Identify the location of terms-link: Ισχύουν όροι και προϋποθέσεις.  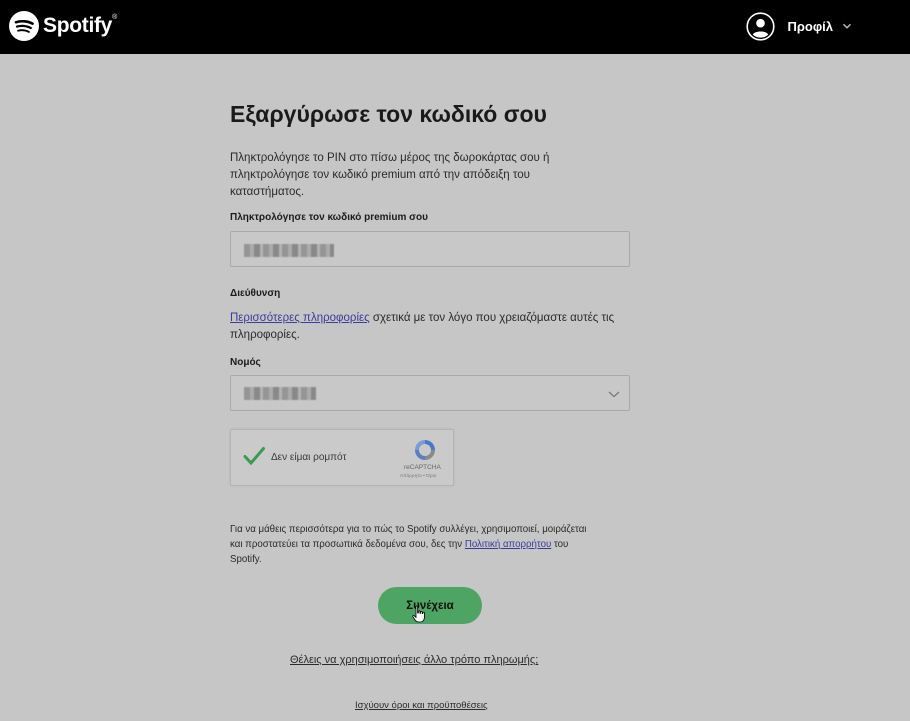
(421, 705).